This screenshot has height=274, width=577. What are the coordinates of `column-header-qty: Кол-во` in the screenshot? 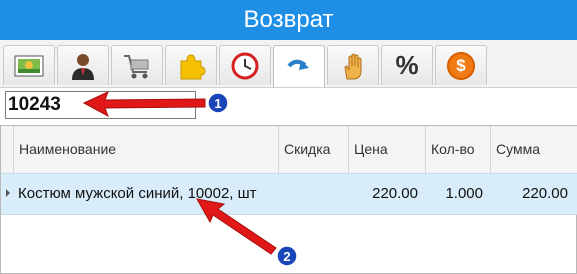 It's located at (458, 149).